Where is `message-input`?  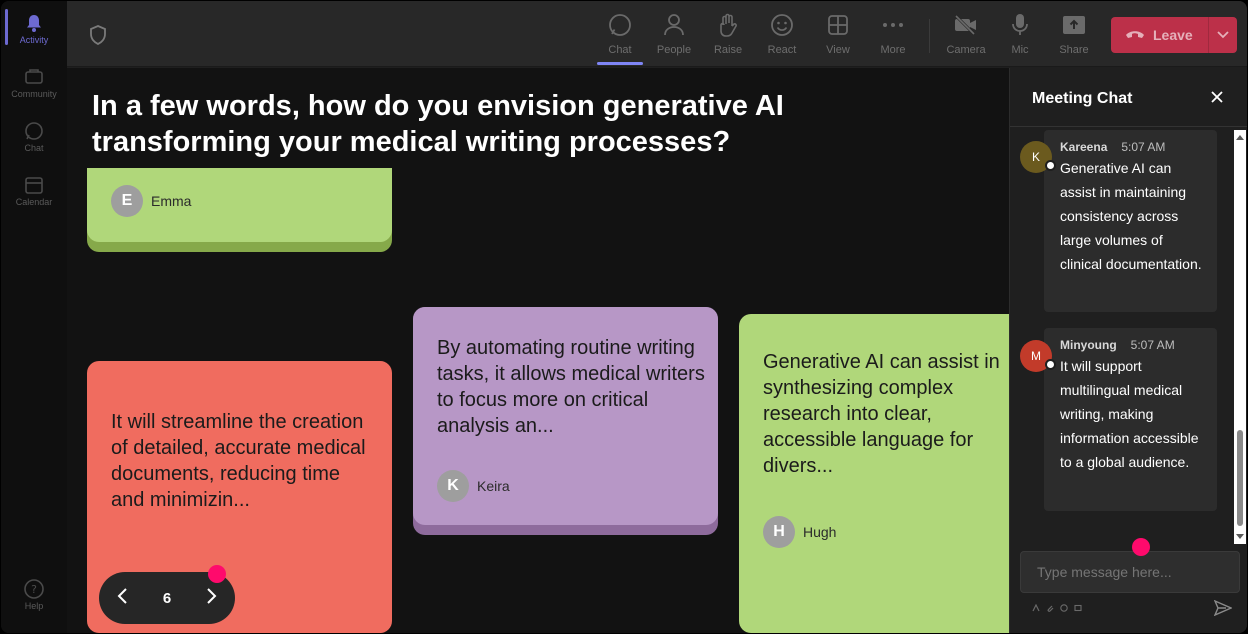
message-input is located at coordinates (1130, 572).